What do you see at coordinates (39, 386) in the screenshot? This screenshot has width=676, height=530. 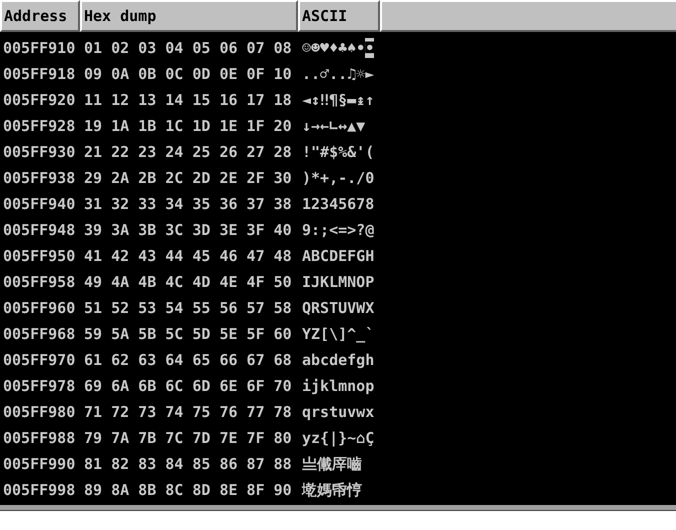 I see `address-cell-text: 005FF978` at bounding box center [39, 386].